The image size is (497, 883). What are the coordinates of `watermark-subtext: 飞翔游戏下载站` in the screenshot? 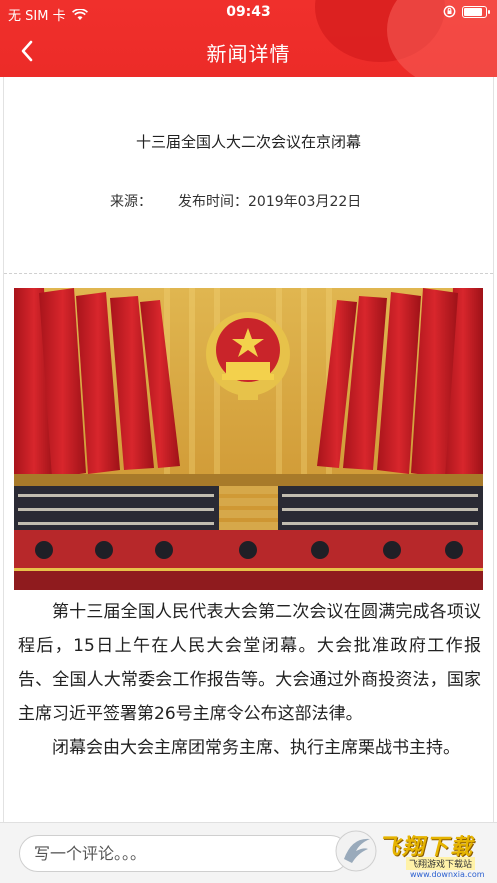 It's located at (441, 863).